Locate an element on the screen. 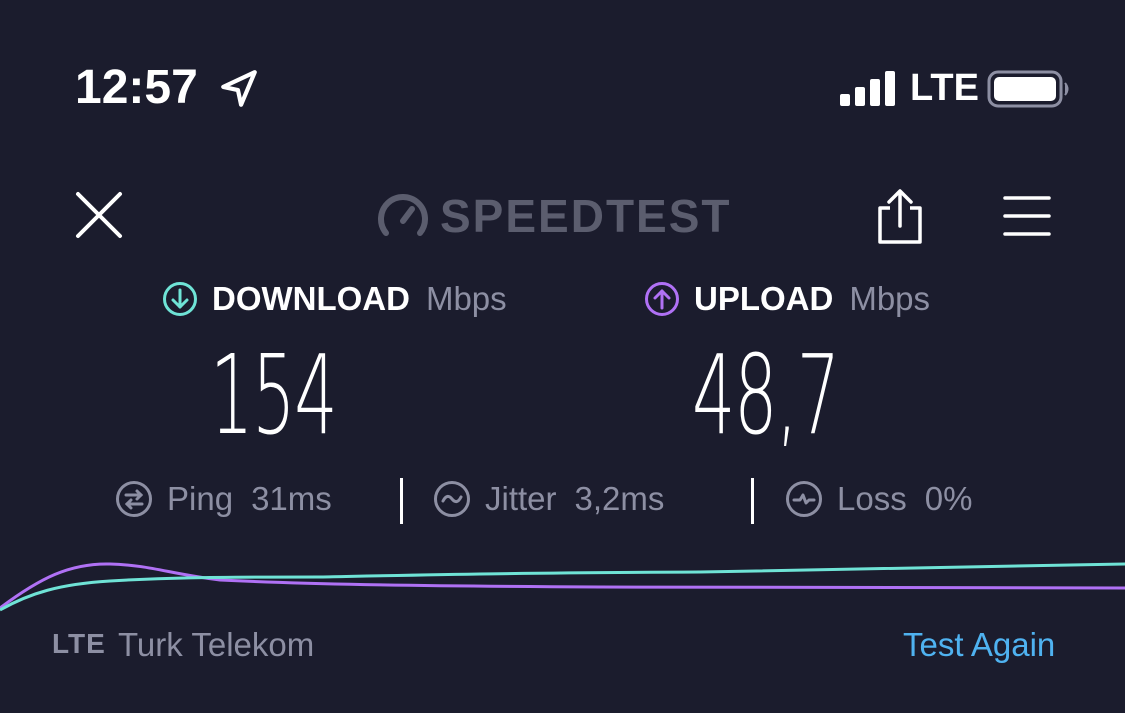 The width and height of the screenshot is (1125, 713). jitter-icon is located at coordinates (452, 499).